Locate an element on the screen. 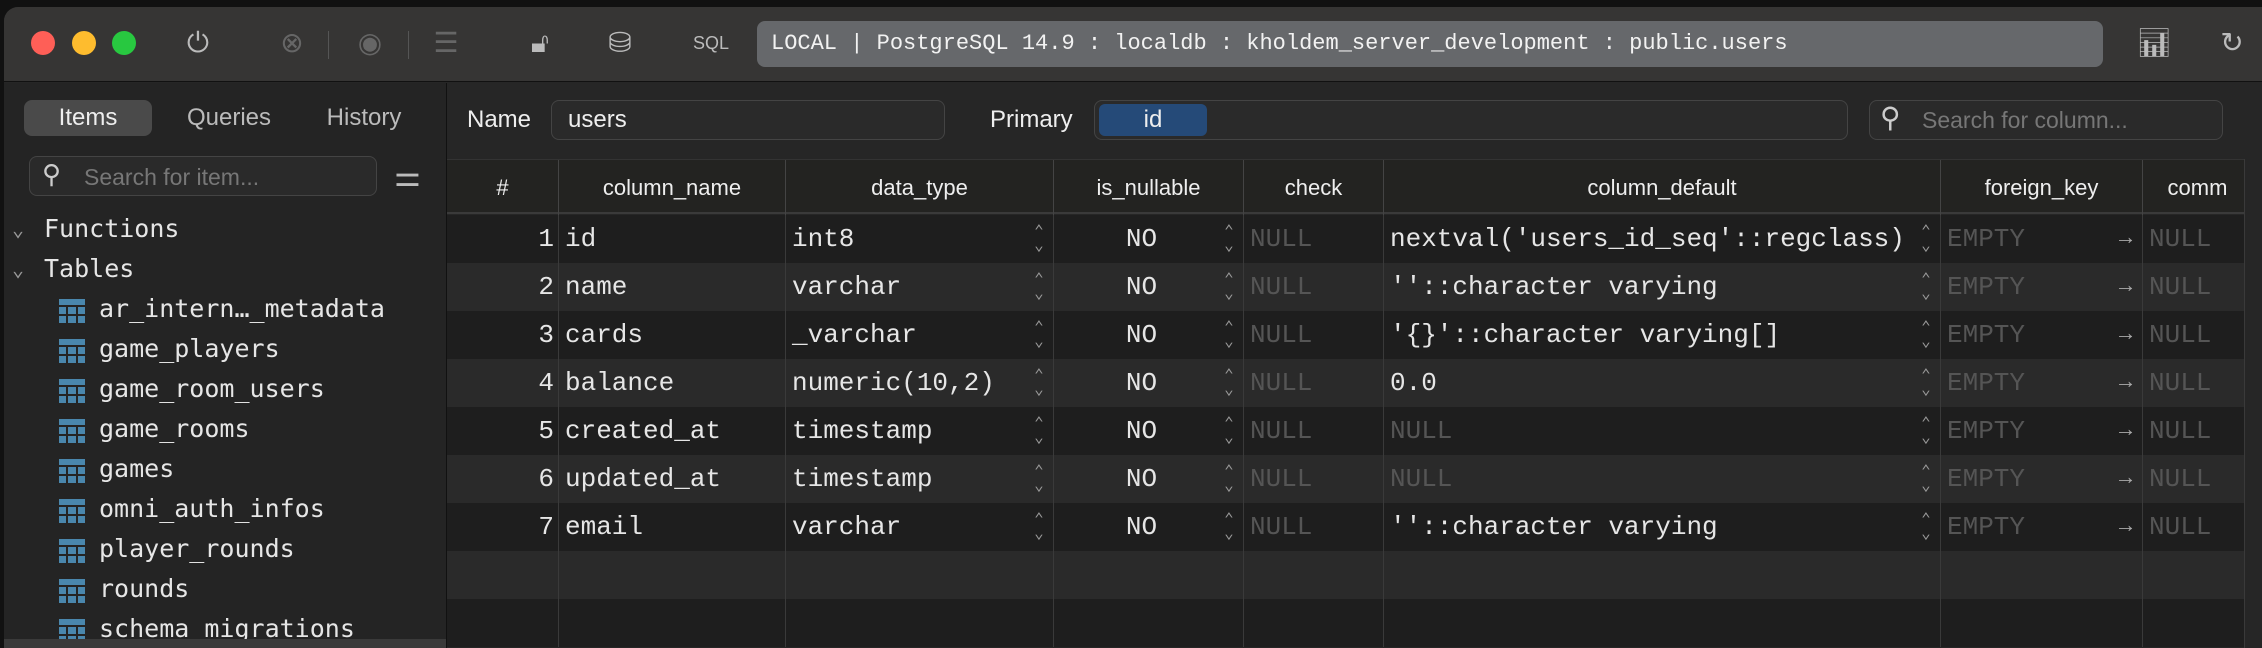 Image resolution: width=2262 pixels, height=648 pixels. cell-n: 5 is located at coordinates (502, 431).